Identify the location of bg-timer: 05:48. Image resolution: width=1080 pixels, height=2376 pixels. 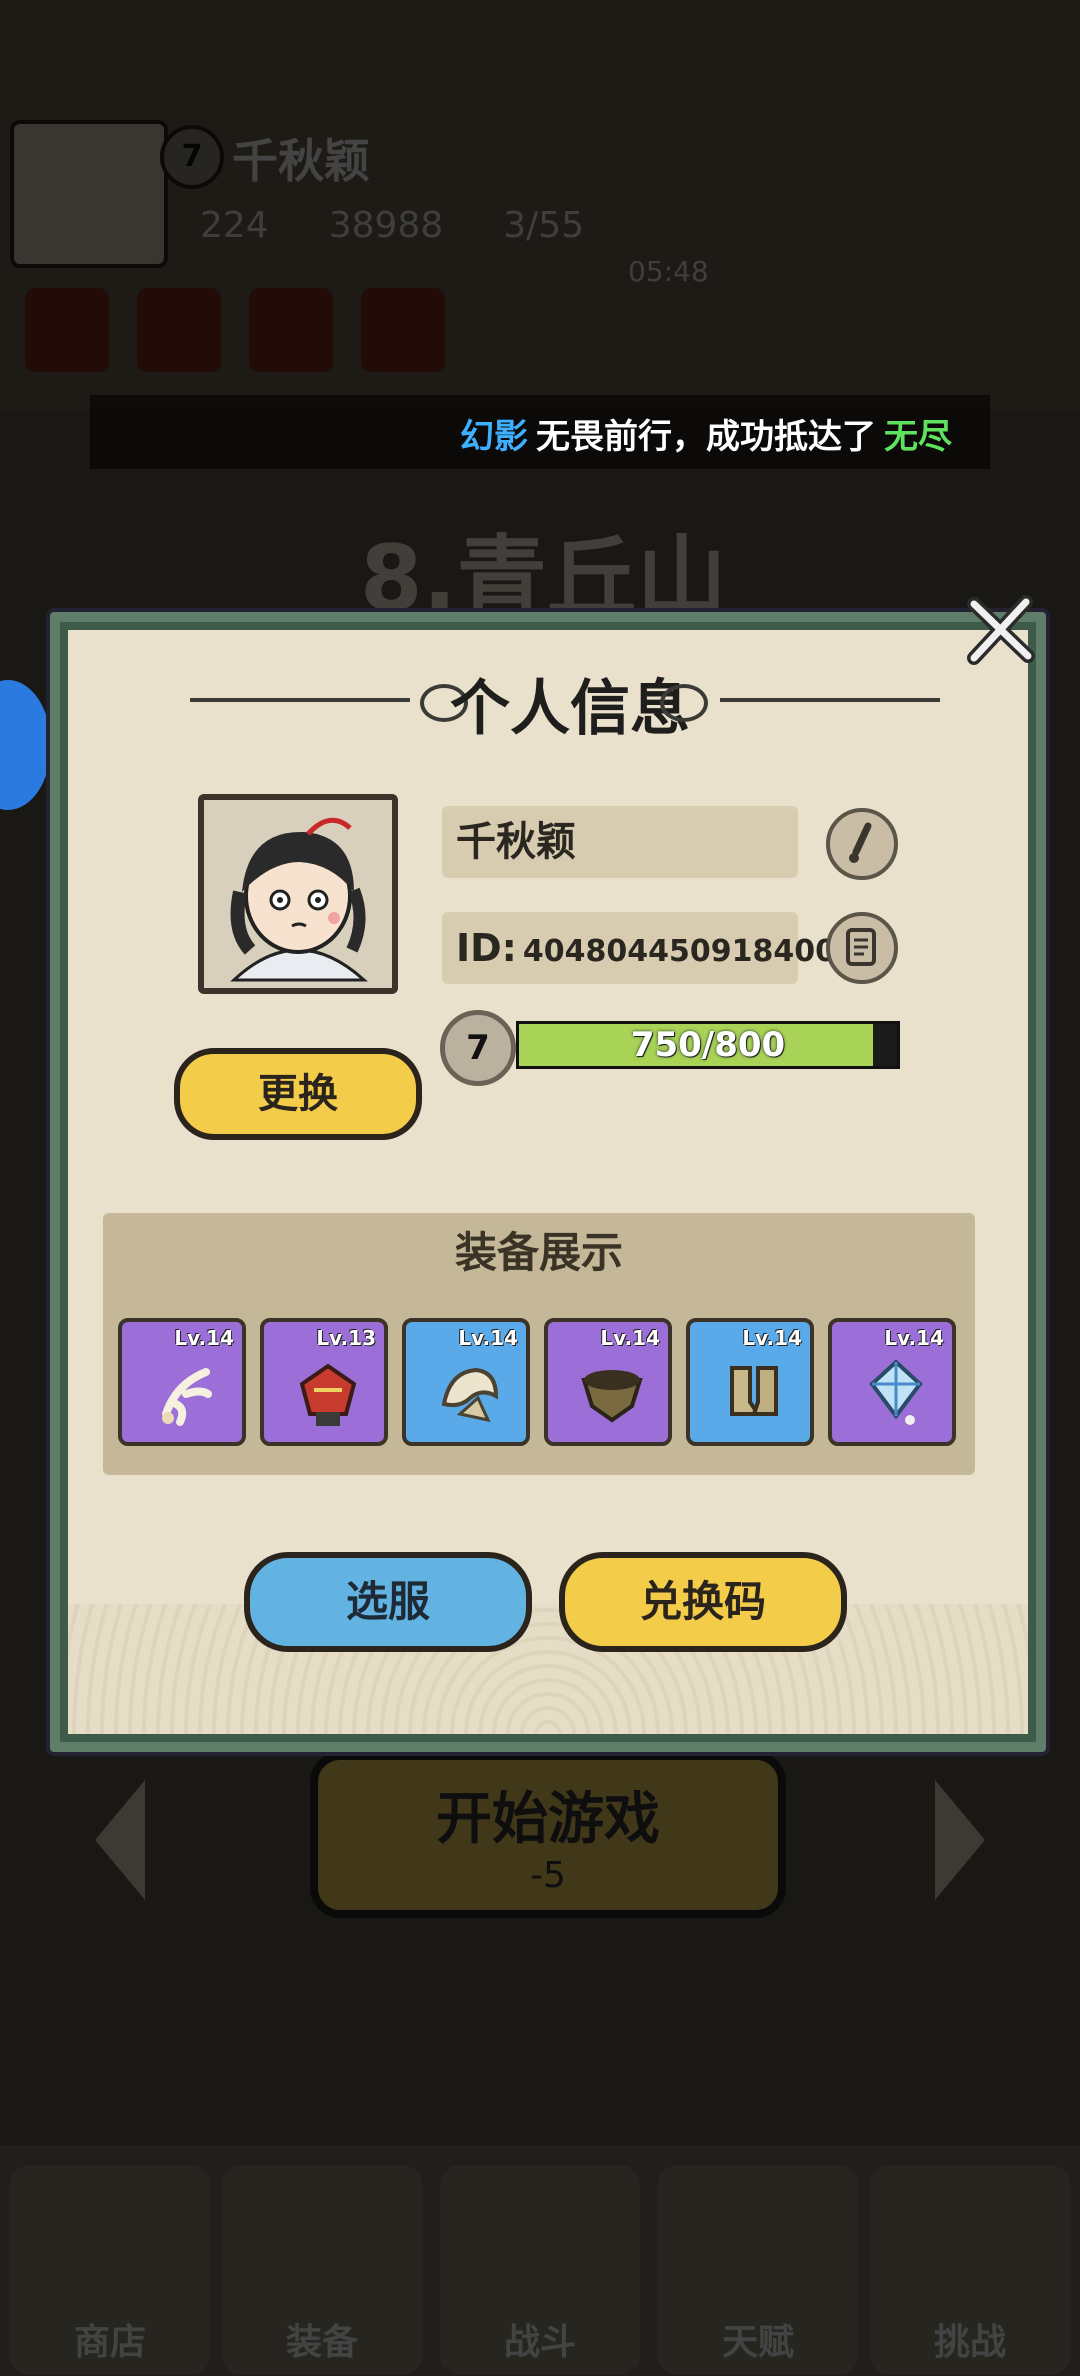
(668, 271).